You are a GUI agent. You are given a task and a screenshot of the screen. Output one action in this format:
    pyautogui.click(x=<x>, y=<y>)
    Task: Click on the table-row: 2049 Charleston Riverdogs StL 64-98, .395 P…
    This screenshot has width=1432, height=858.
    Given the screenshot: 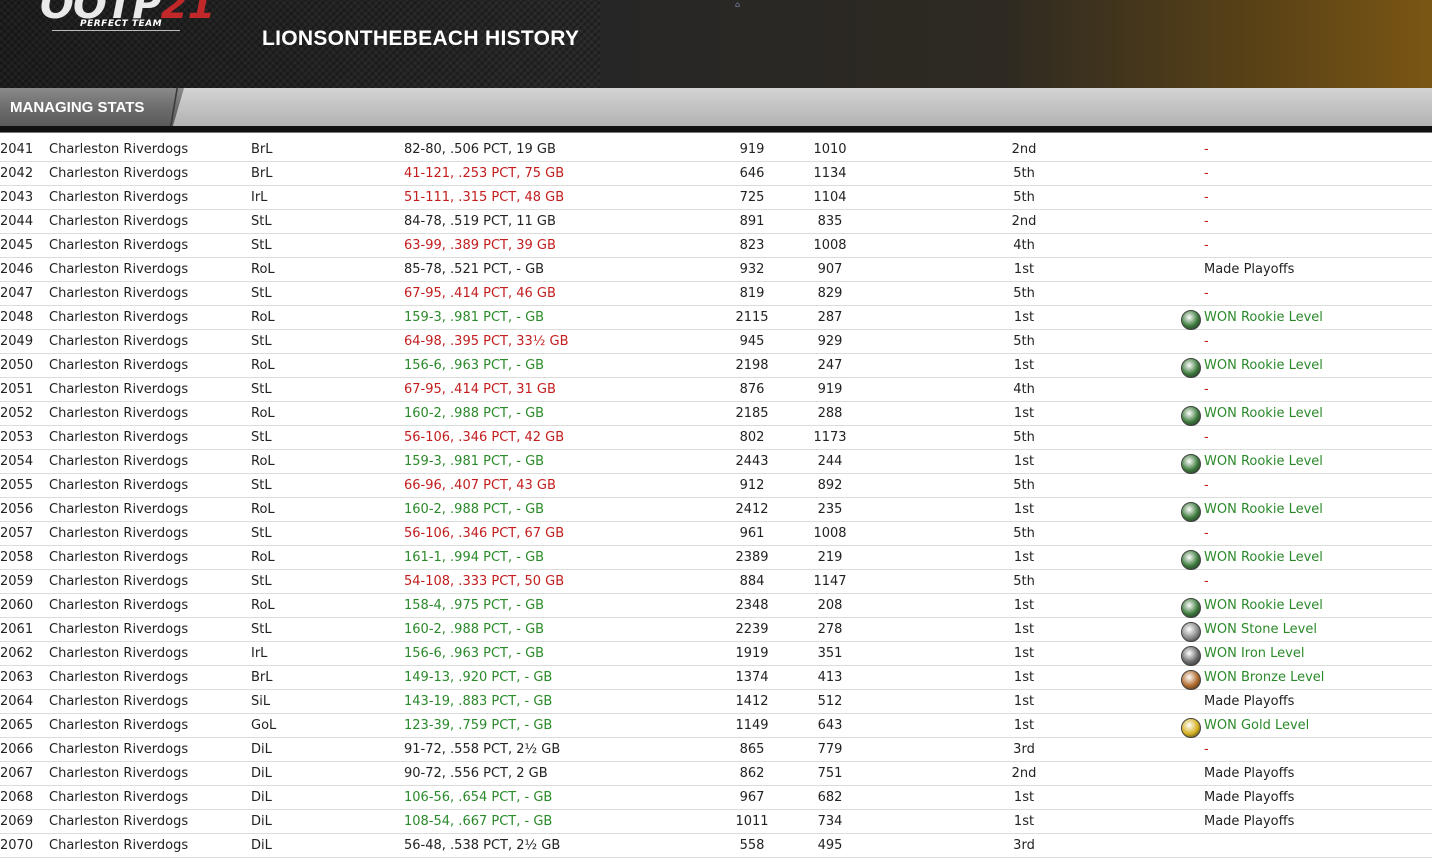 What is the action you would take?
    pyautogui.click(x=716, y=342)
    